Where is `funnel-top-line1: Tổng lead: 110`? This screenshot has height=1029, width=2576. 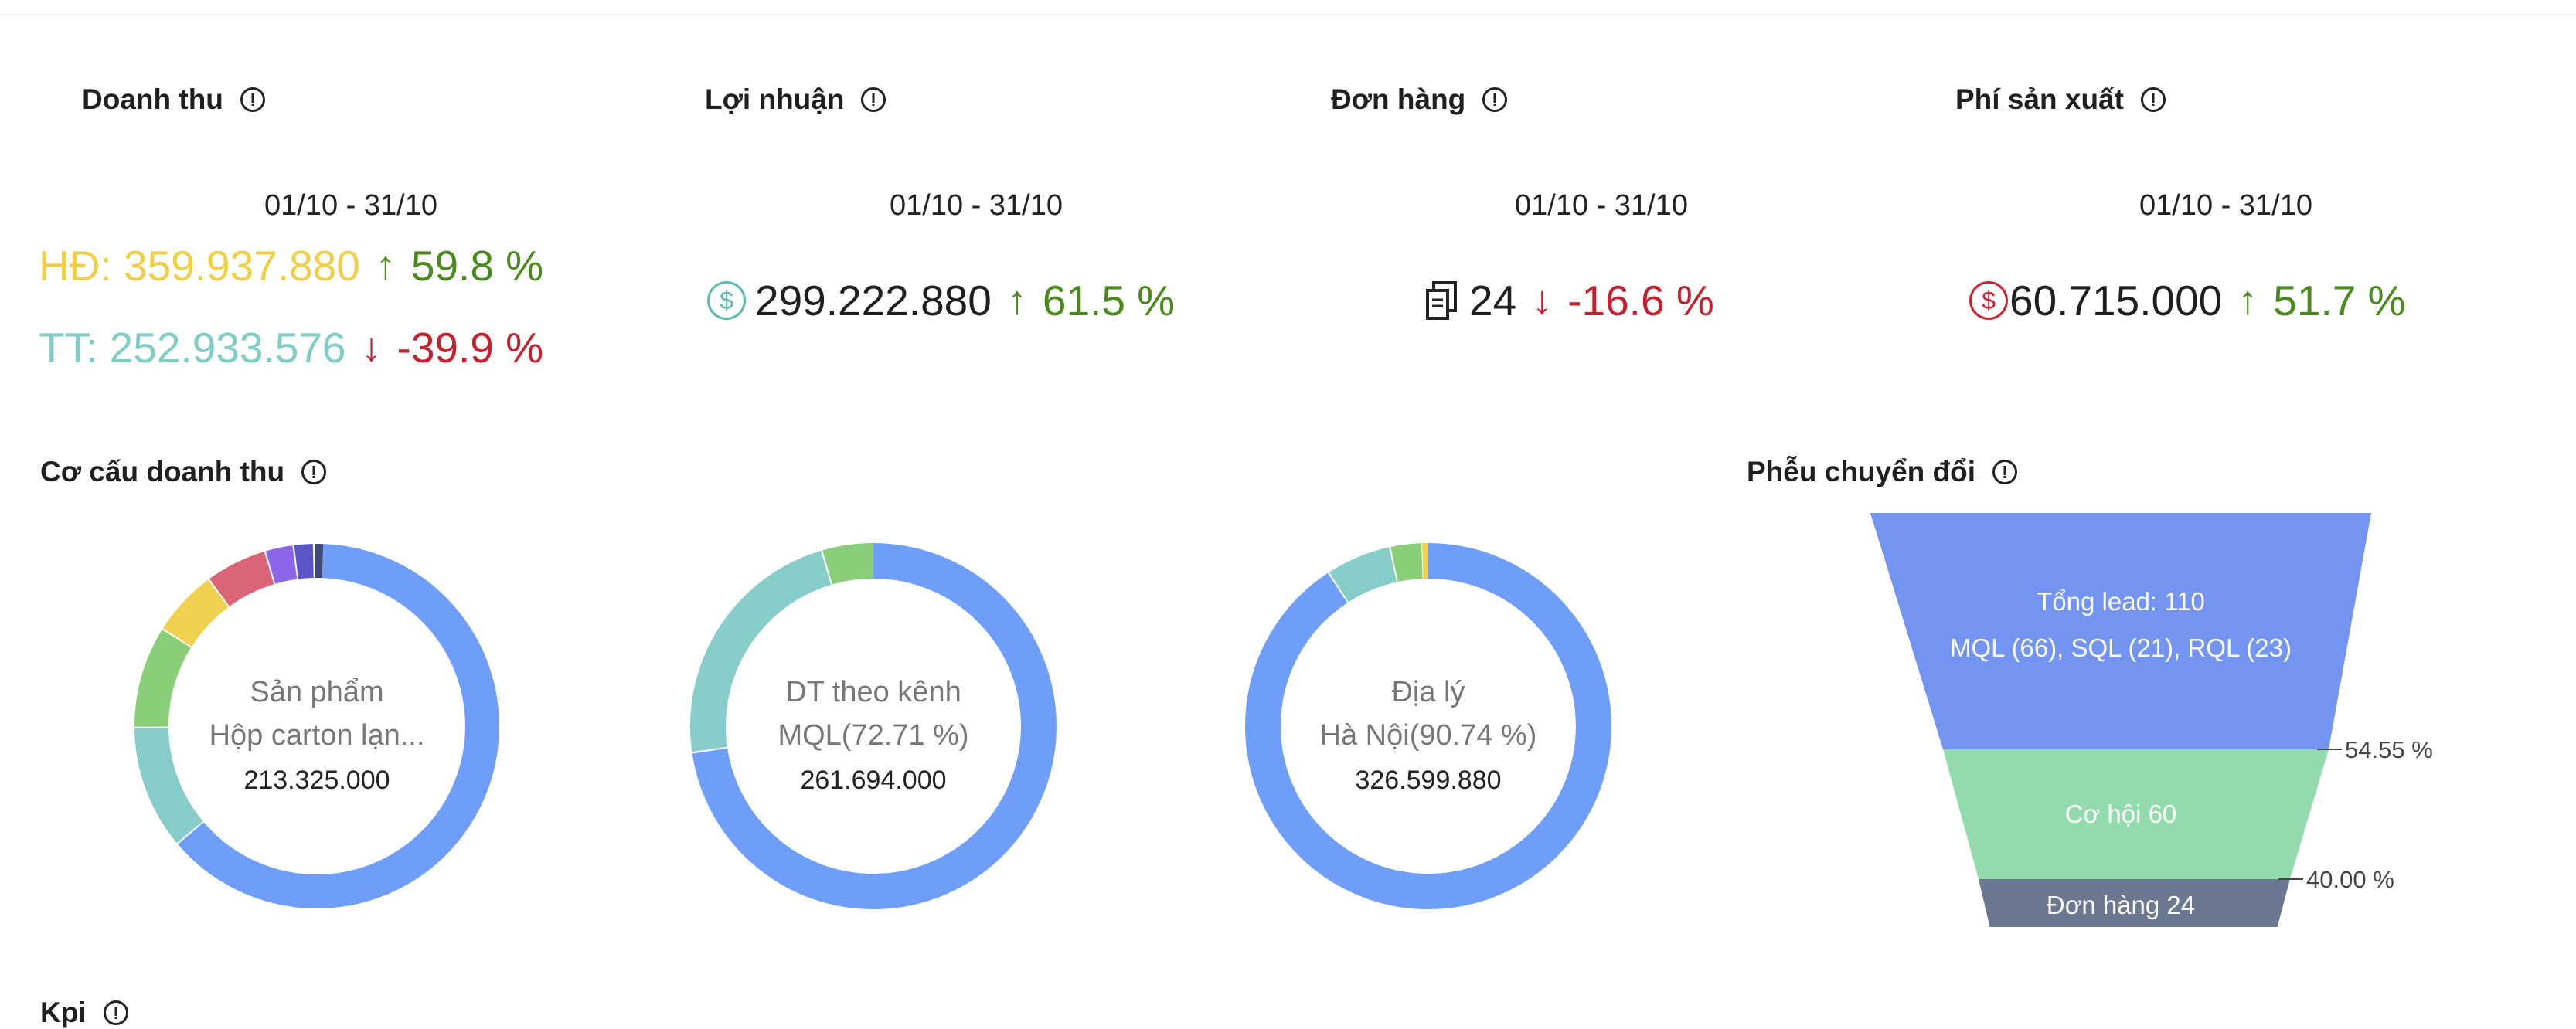 funnel-top-line1: Tổng lead: 110 is located at coordinates (2121, 601).